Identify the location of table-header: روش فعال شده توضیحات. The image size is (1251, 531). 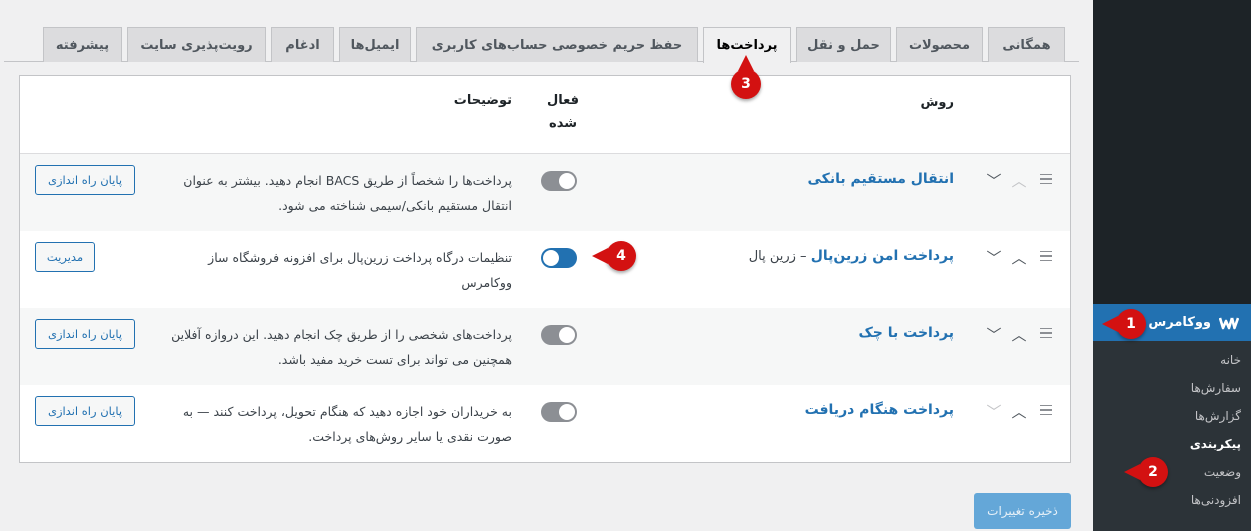
(545, 115).